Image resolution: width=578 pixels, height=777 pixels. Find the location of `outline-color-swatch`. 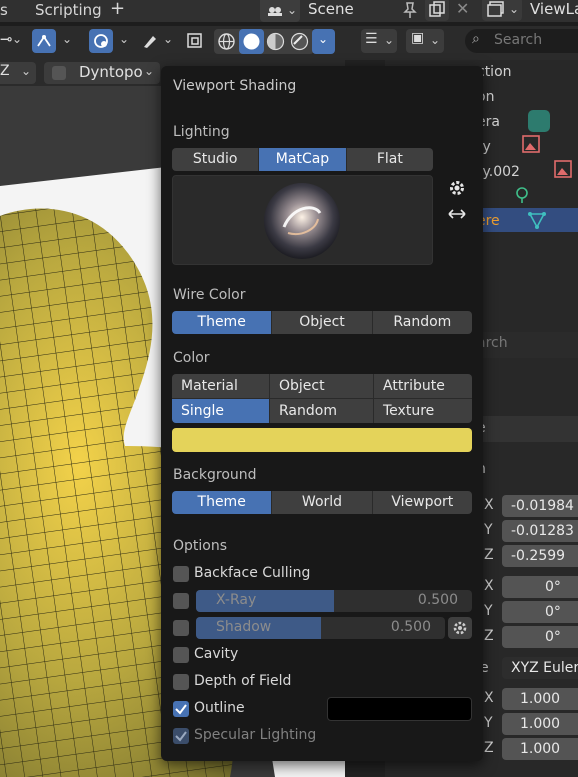

outline-color-swatch is located at coordinates (399, 709).